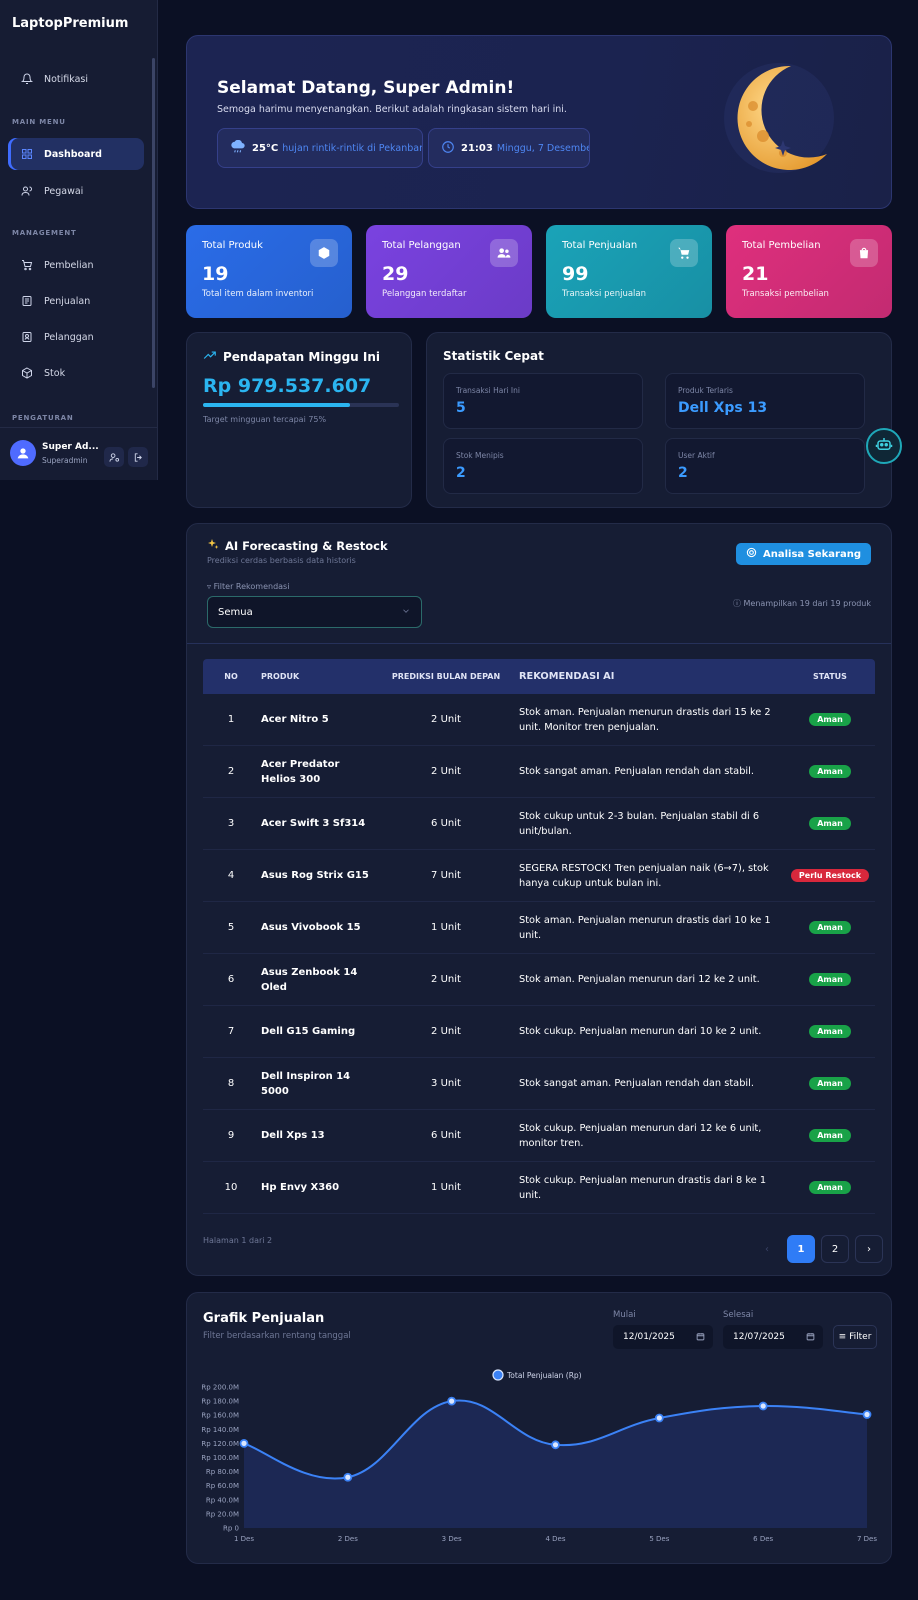  I want to click on sidebar-item-sales: Penjualan, so click(76, 301).